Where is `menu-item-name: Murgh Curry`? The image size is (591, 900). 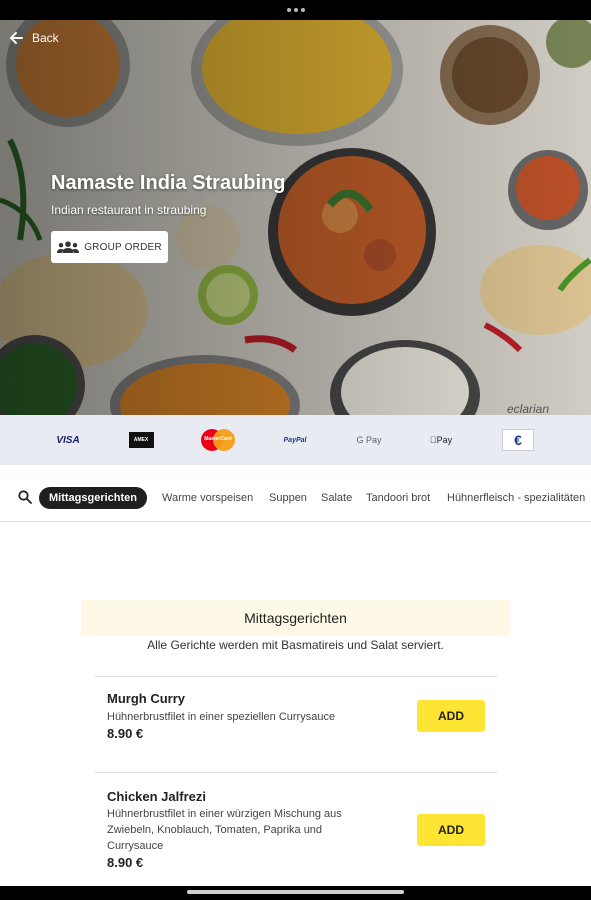 menu-item-name: Murgh Curry is located at coordinates (146, 698).